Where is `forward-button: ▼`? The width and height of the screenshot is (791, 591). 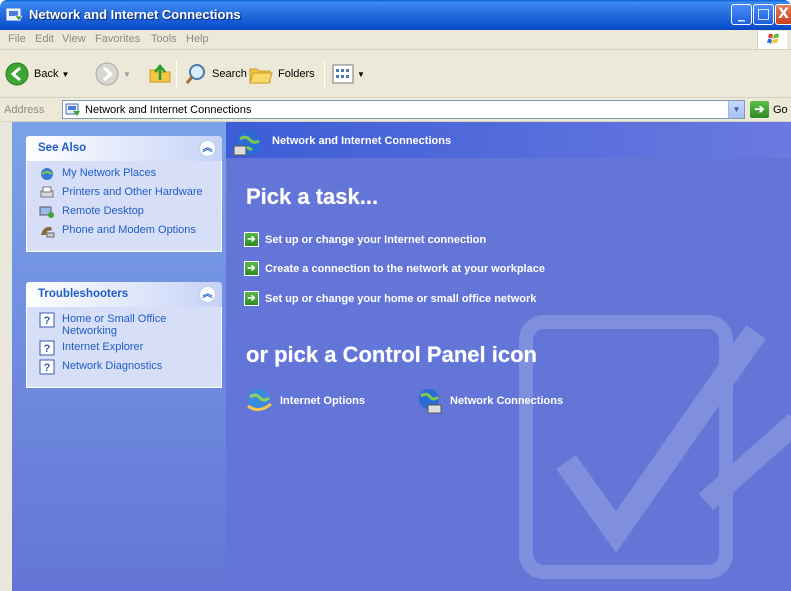 forward-button: ▼ is located at coordinates (112, 74).